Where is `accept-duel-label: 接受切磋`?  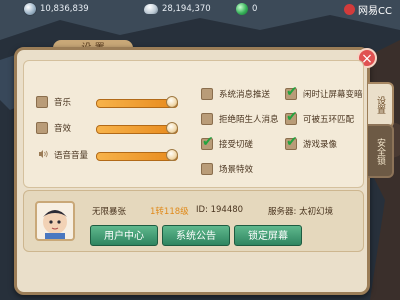
accept-duel-label: 接受切磋 is located at coordinates (236, 145).